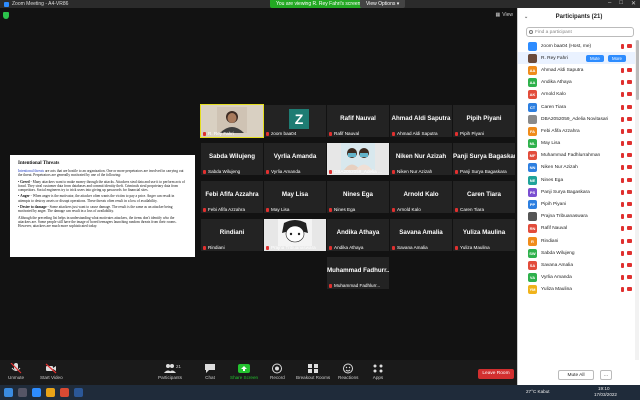 This screenshot has width=640, height=400. Describe the element at coordinates (421, 194) in the screenshot. I see `tile-display-name: Arnold Kalo` at that location.